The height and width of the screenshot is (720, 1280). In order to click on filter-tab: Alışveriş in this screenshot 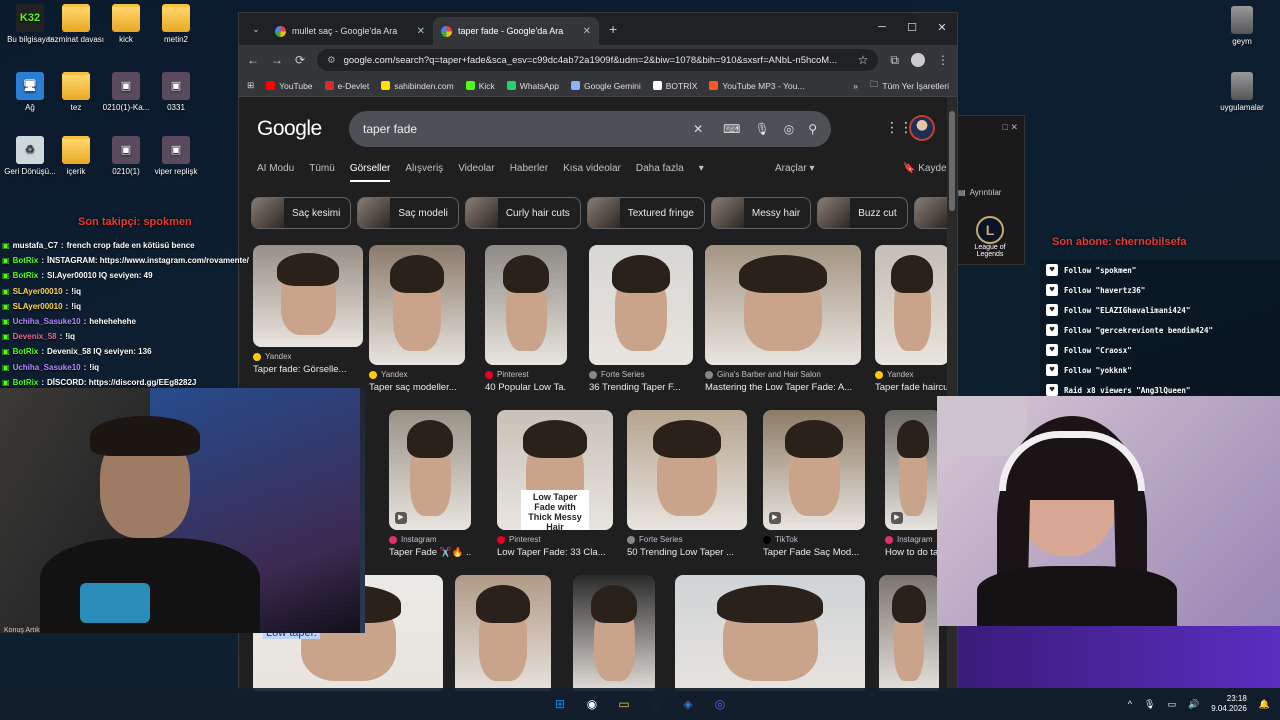, I will do `click(424, 172)`.